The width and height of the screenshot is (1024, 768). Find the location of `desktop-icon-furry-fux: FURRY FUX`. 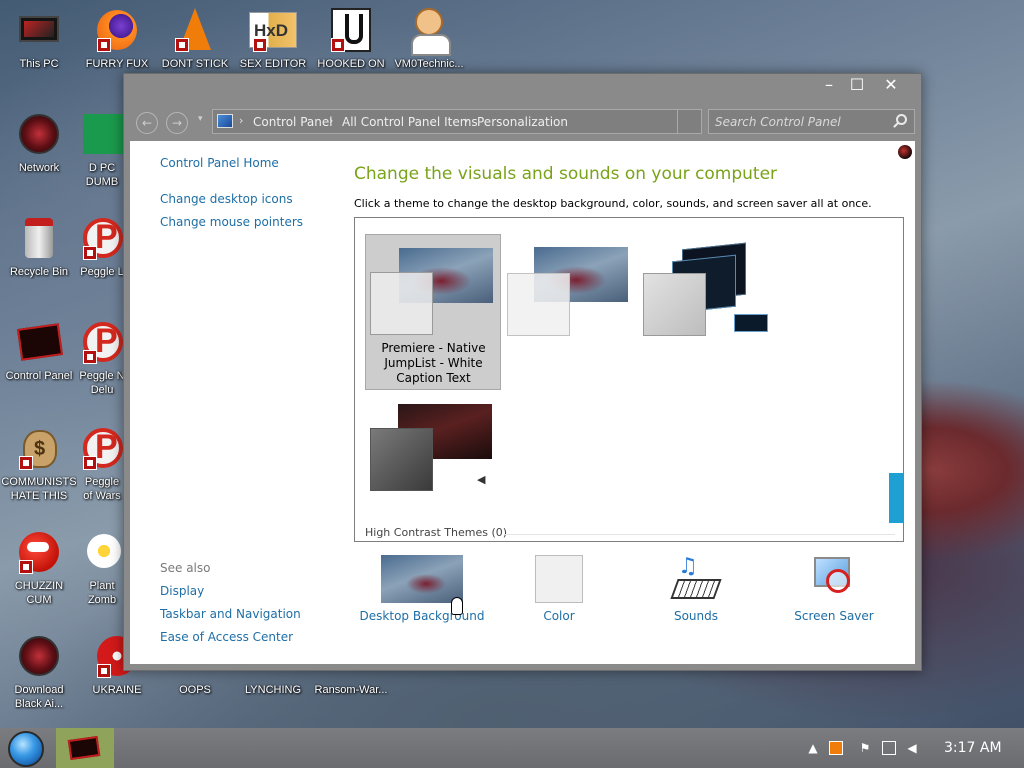

desktop-icon-furry-fux: FURRY FUX is located at coordinates (117, 38).